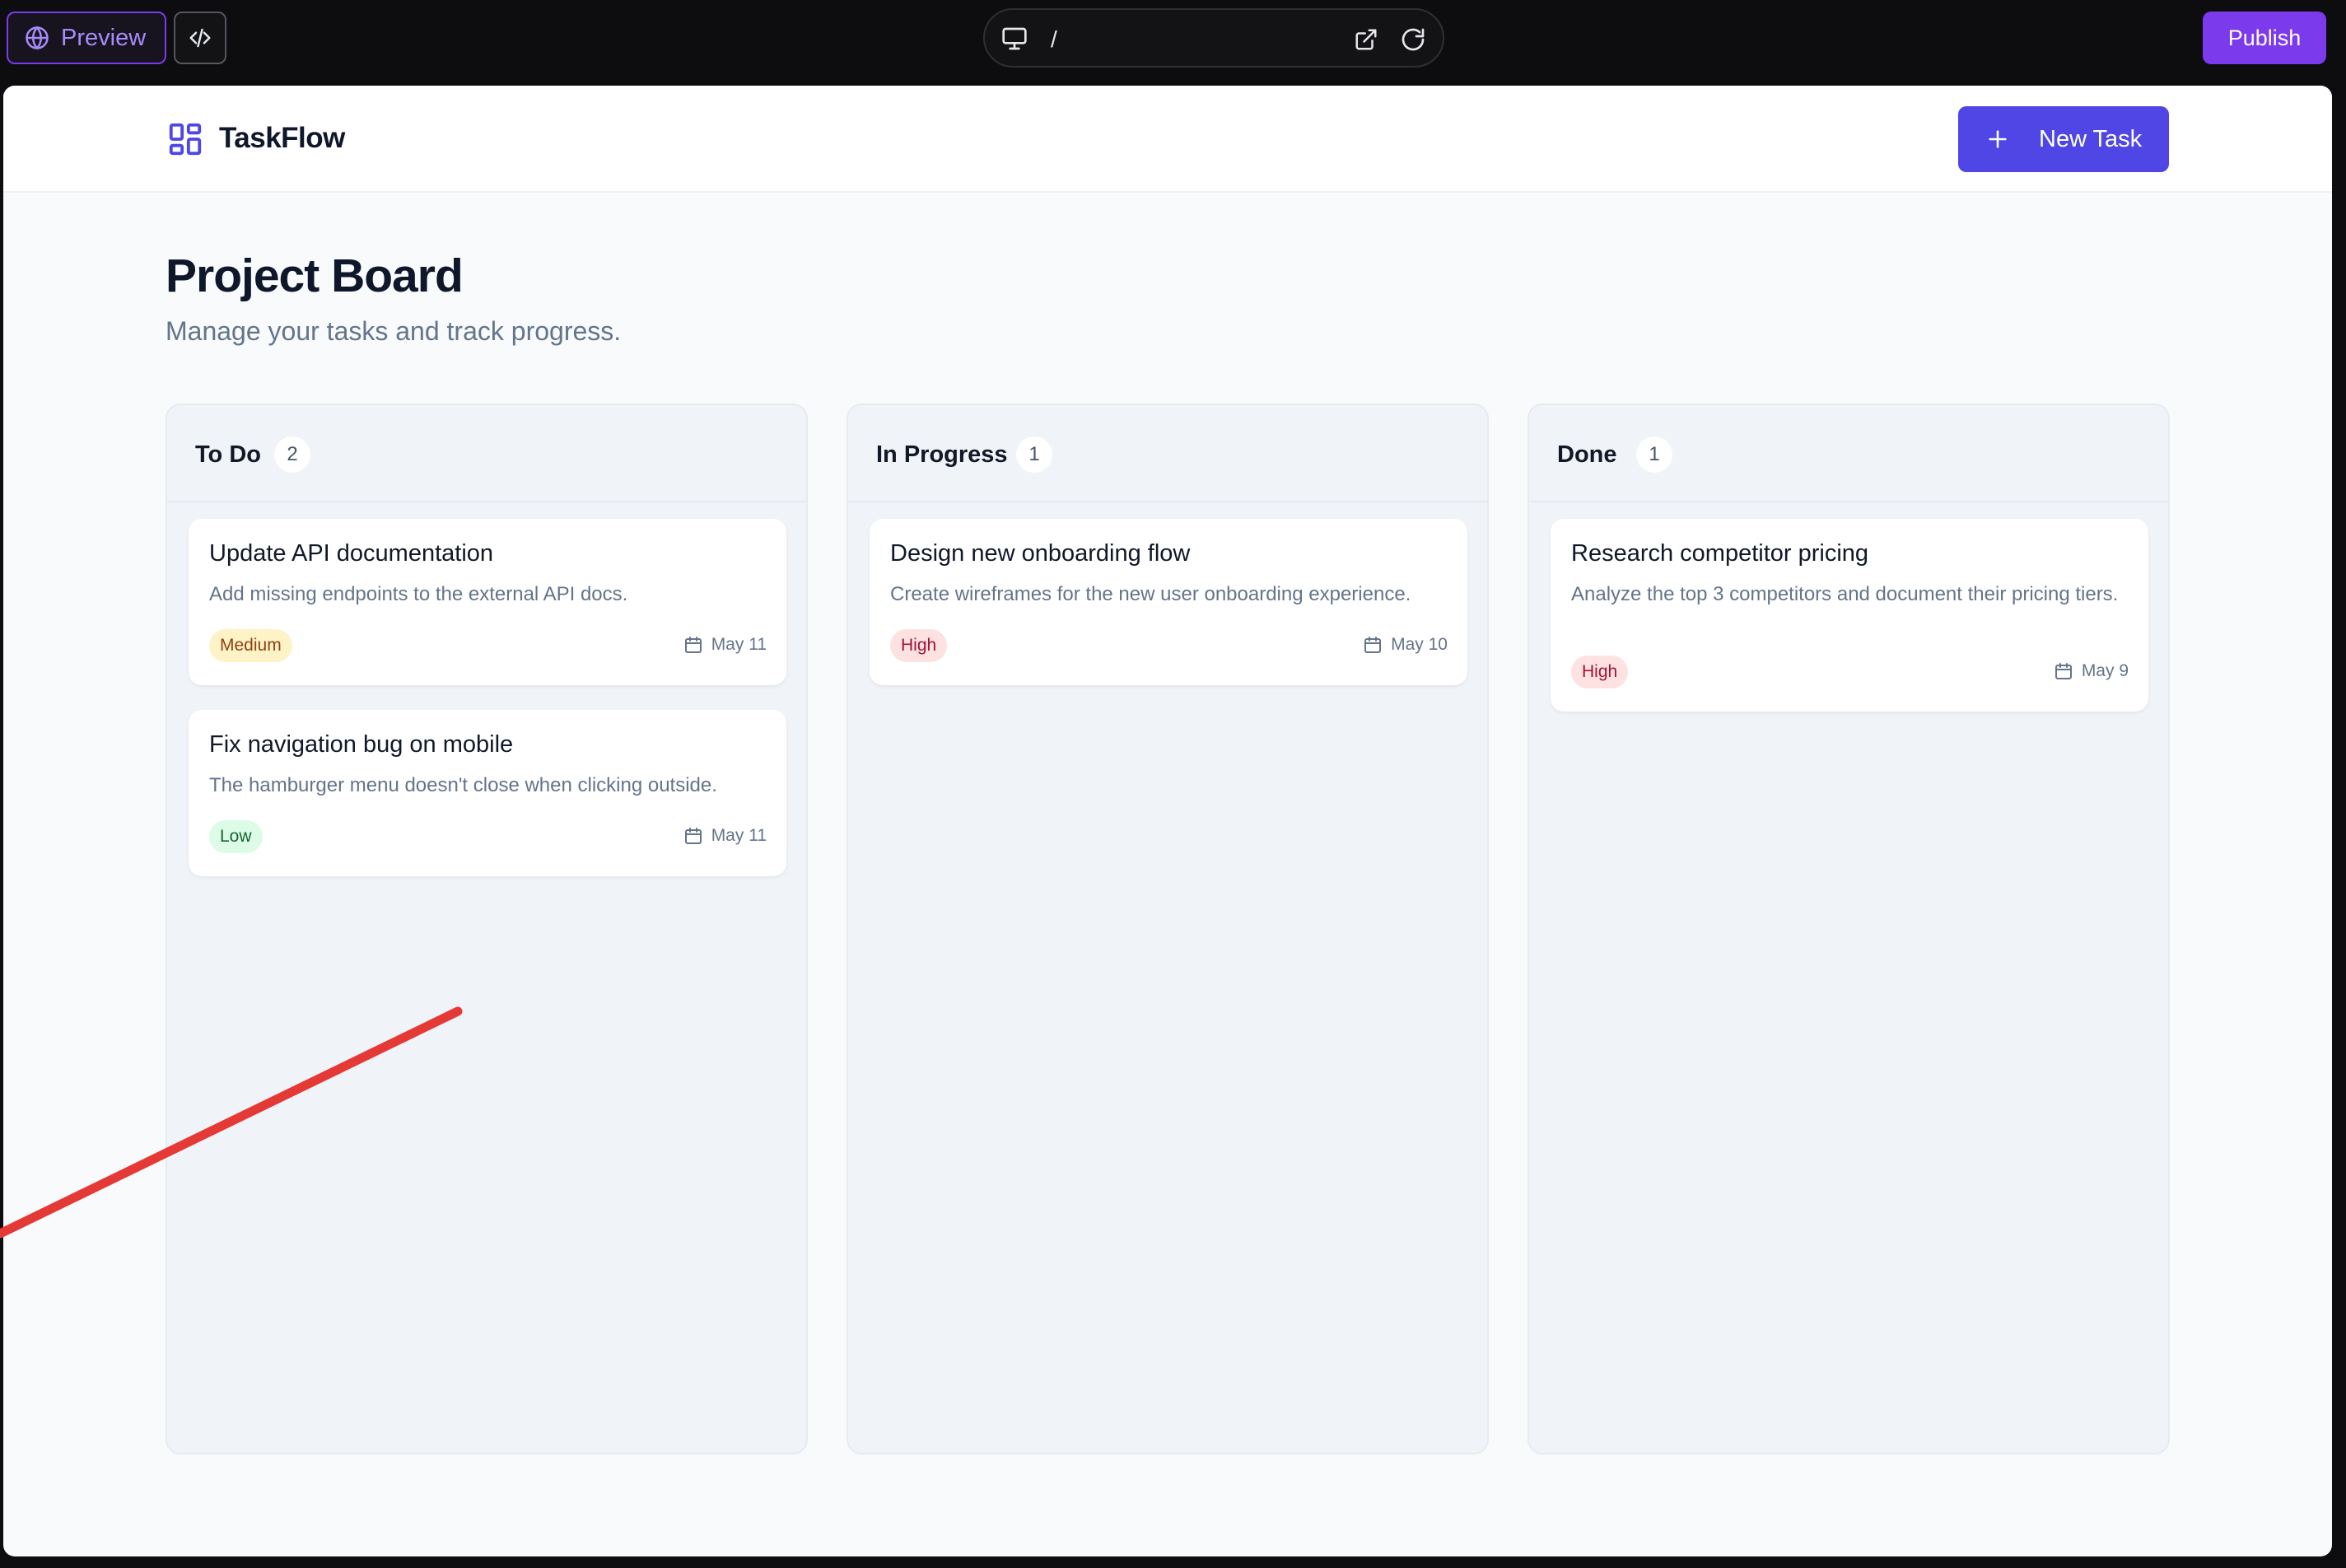 Image resolution: width=2346 pixels, height=1568 pixels. What do you see at coordinates (486, 453) in the screenshot?
I see `column-header: To Do 2` at bounding box center [486, 453].